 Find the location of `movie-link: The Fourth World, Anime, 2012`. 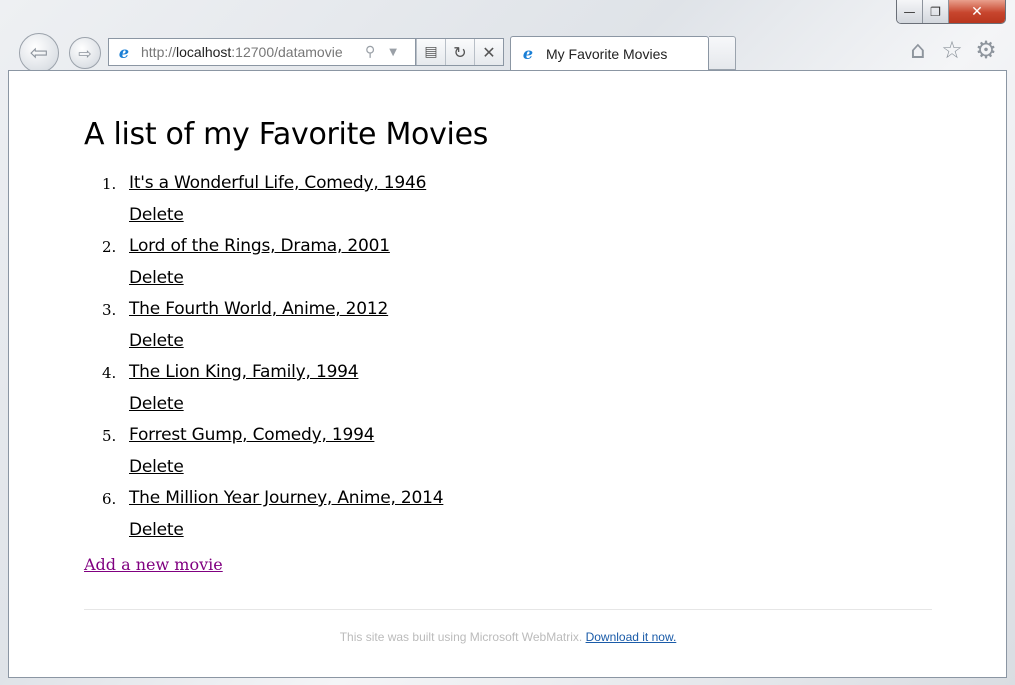

movie-link: The Fourth World, Anime, 2012 is located at coordinates (531, 309).